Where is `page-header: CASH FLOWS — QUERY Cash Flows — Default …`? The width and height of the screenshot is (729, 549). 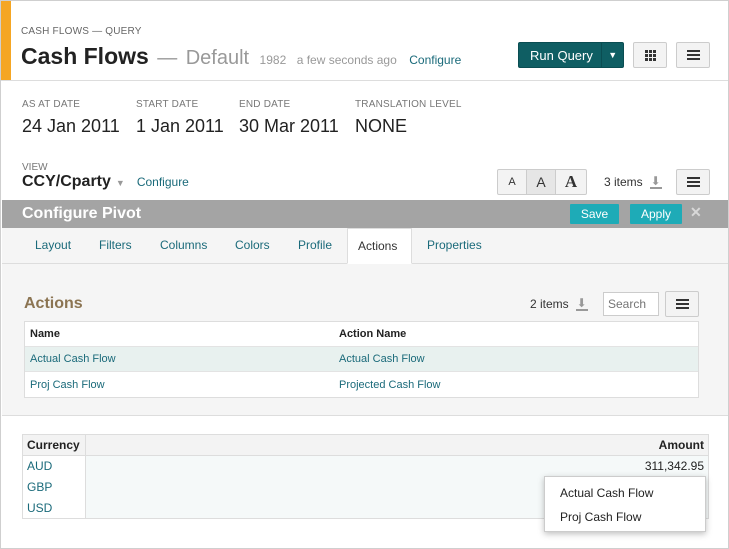
page-header: CASH FLOWS — QUERY Cash Flows — Default … is located at coordinates (364, 41).